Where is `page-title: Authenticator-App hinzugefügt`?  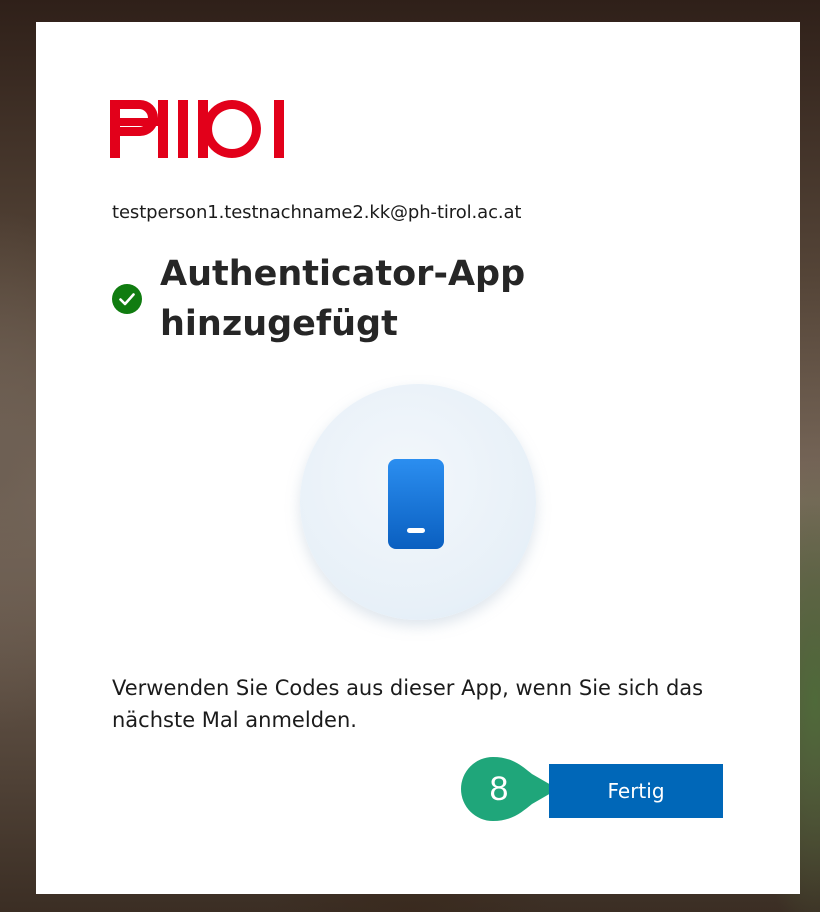
page-title: Authenticator-App hinzugefügt is located at coordinates (343, 299).